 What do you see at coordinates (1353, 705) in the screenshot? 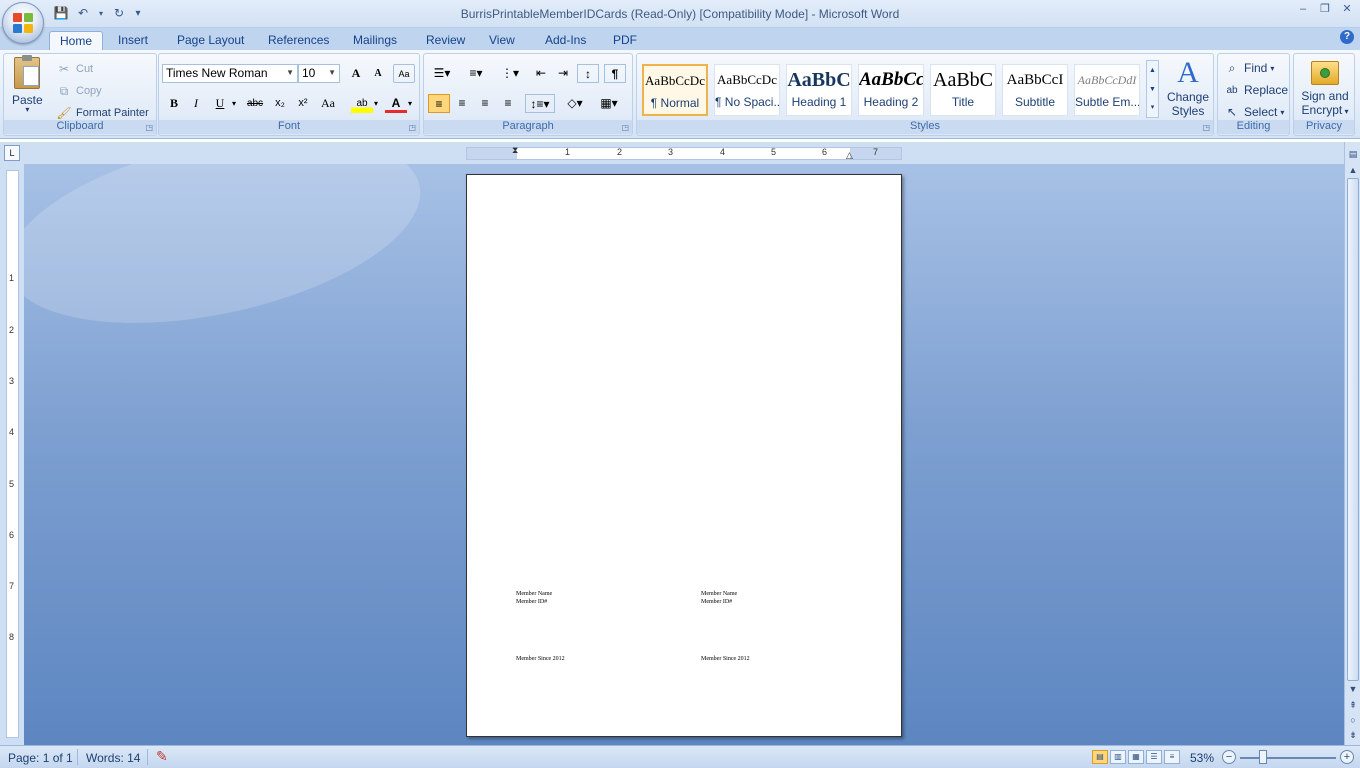
I see `previous-page-icon: ⇞` at bounding box center [1353, 705].